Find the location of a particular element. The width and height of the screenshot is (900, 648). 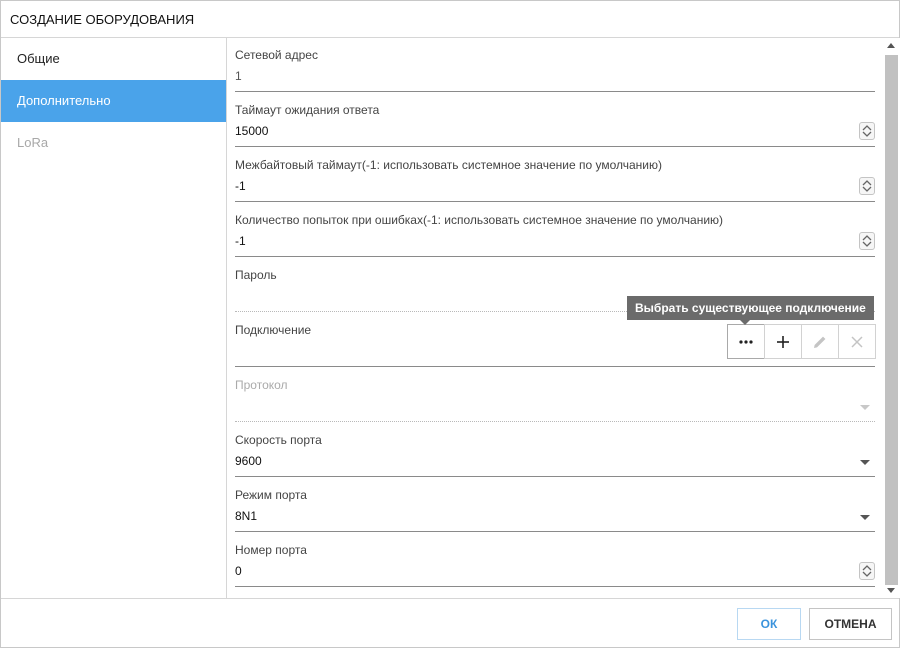

interbyte-timeout-value: -1 is located at coordinates (240, 186).